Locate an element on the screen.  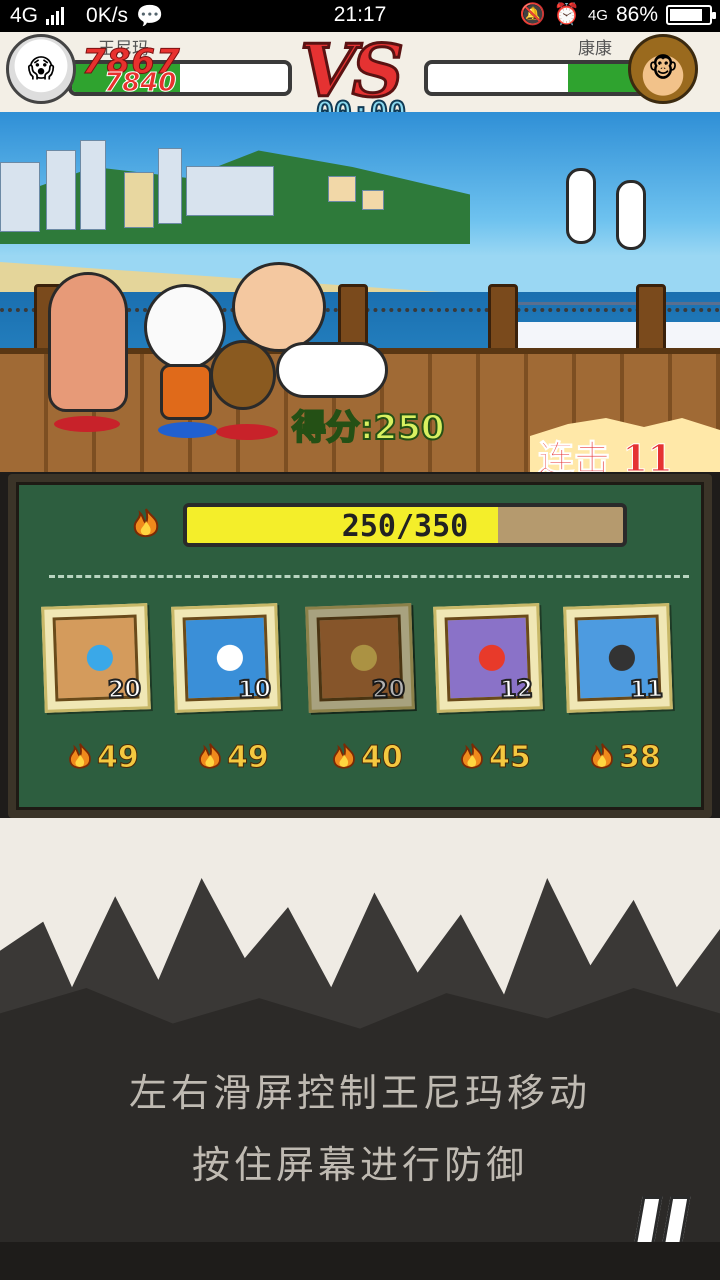
player-right-avatar: 🐵 is located at coordinates (663, 69).